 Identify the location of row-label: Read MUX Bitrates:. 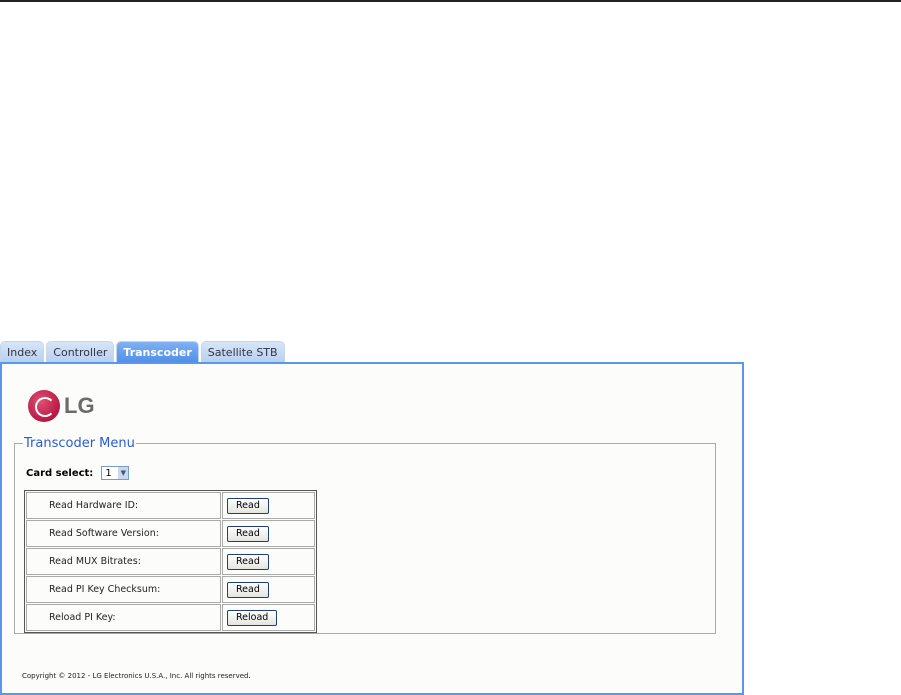
(123, 561).